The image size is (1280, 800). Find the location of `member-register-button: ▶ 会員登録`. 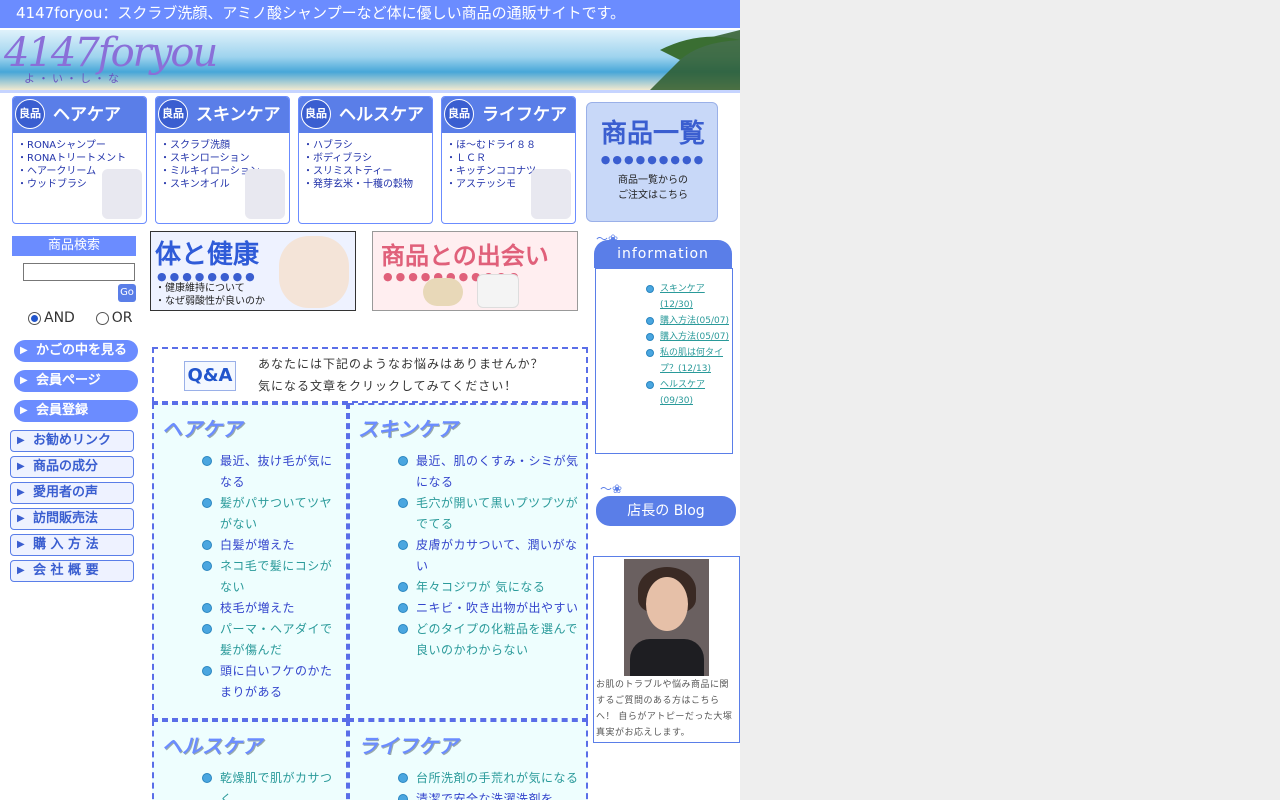

member-register-button: ▶ 会員登録 is located at coordinates (76, 411).